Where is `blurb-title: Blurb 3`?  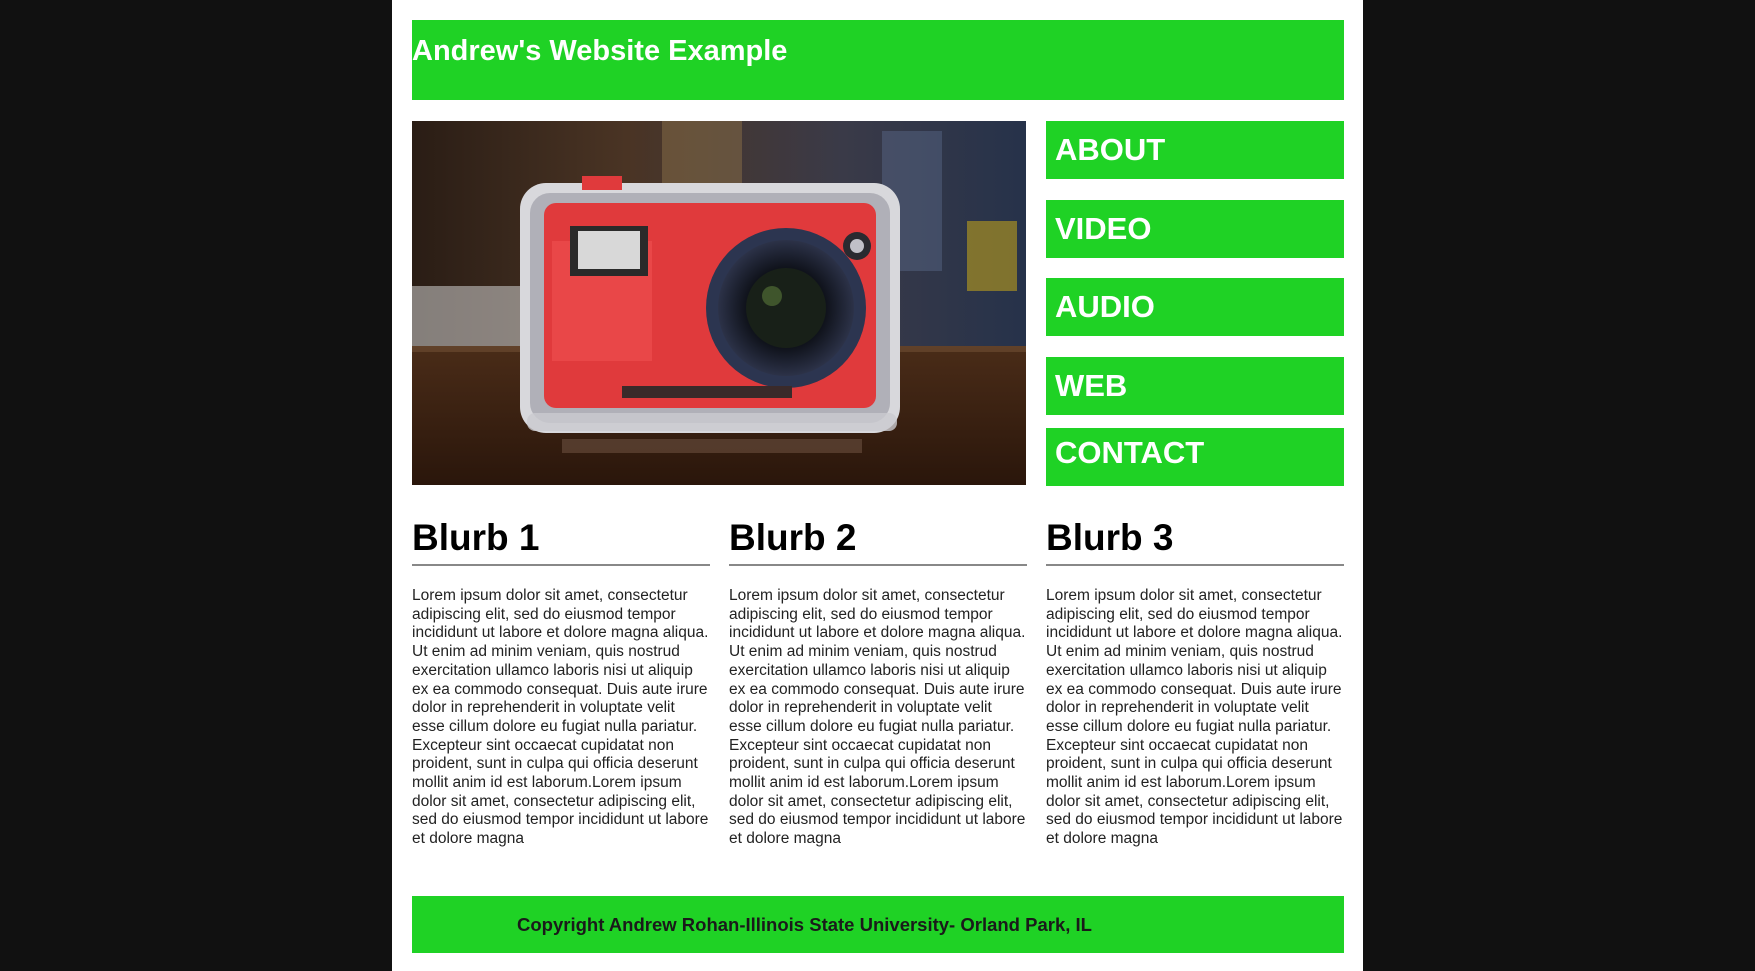 blurb-title: Blurb 3 is located at coordinates (1195, 539).